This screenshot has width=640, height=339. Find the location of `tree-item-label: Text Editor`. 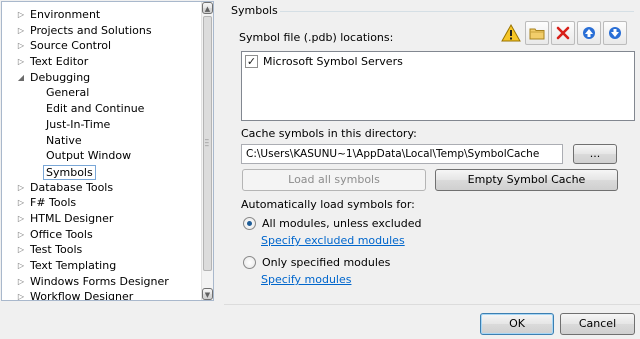

tree-item-label: Text Editor is located at coordinates (59, 62).